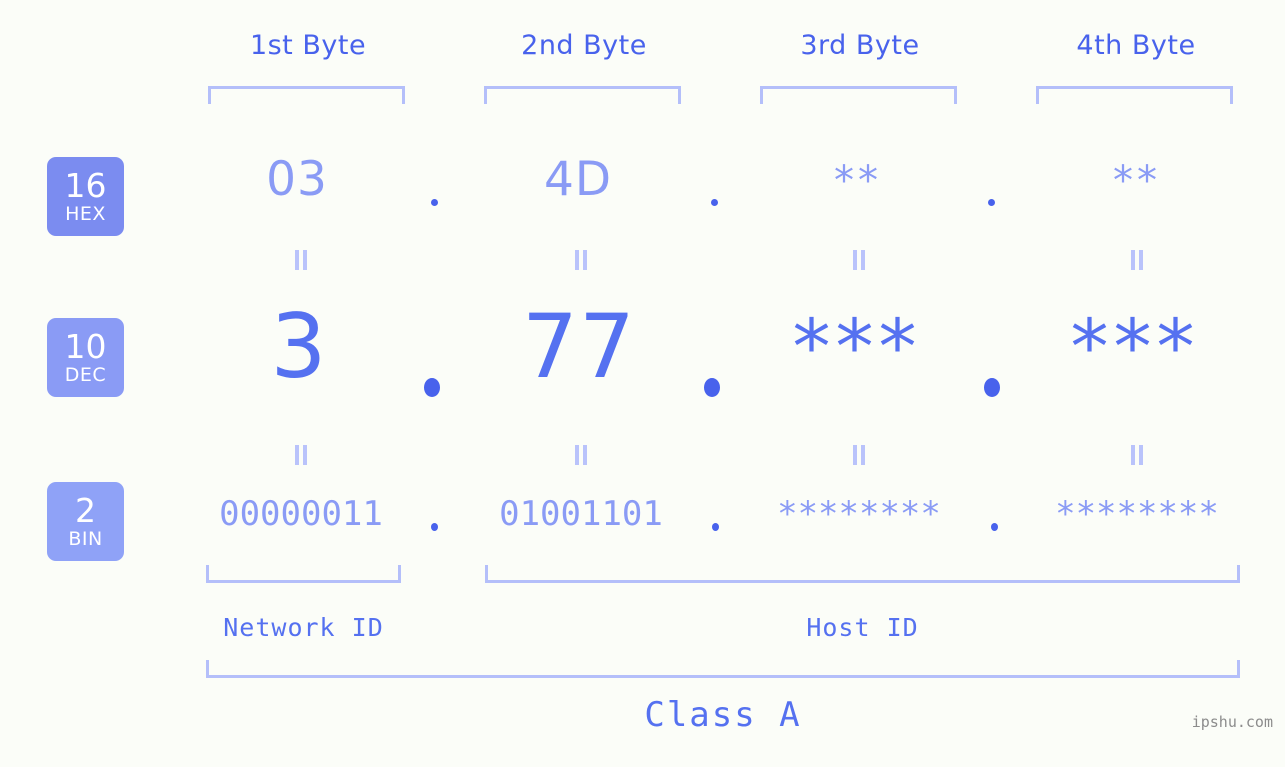 This screenshot has height=767, width=1285. What do you see at coordinates (857, 346) in the screenshot?
I see `dec-byte-3: ***` at bounding box center [857, 346].